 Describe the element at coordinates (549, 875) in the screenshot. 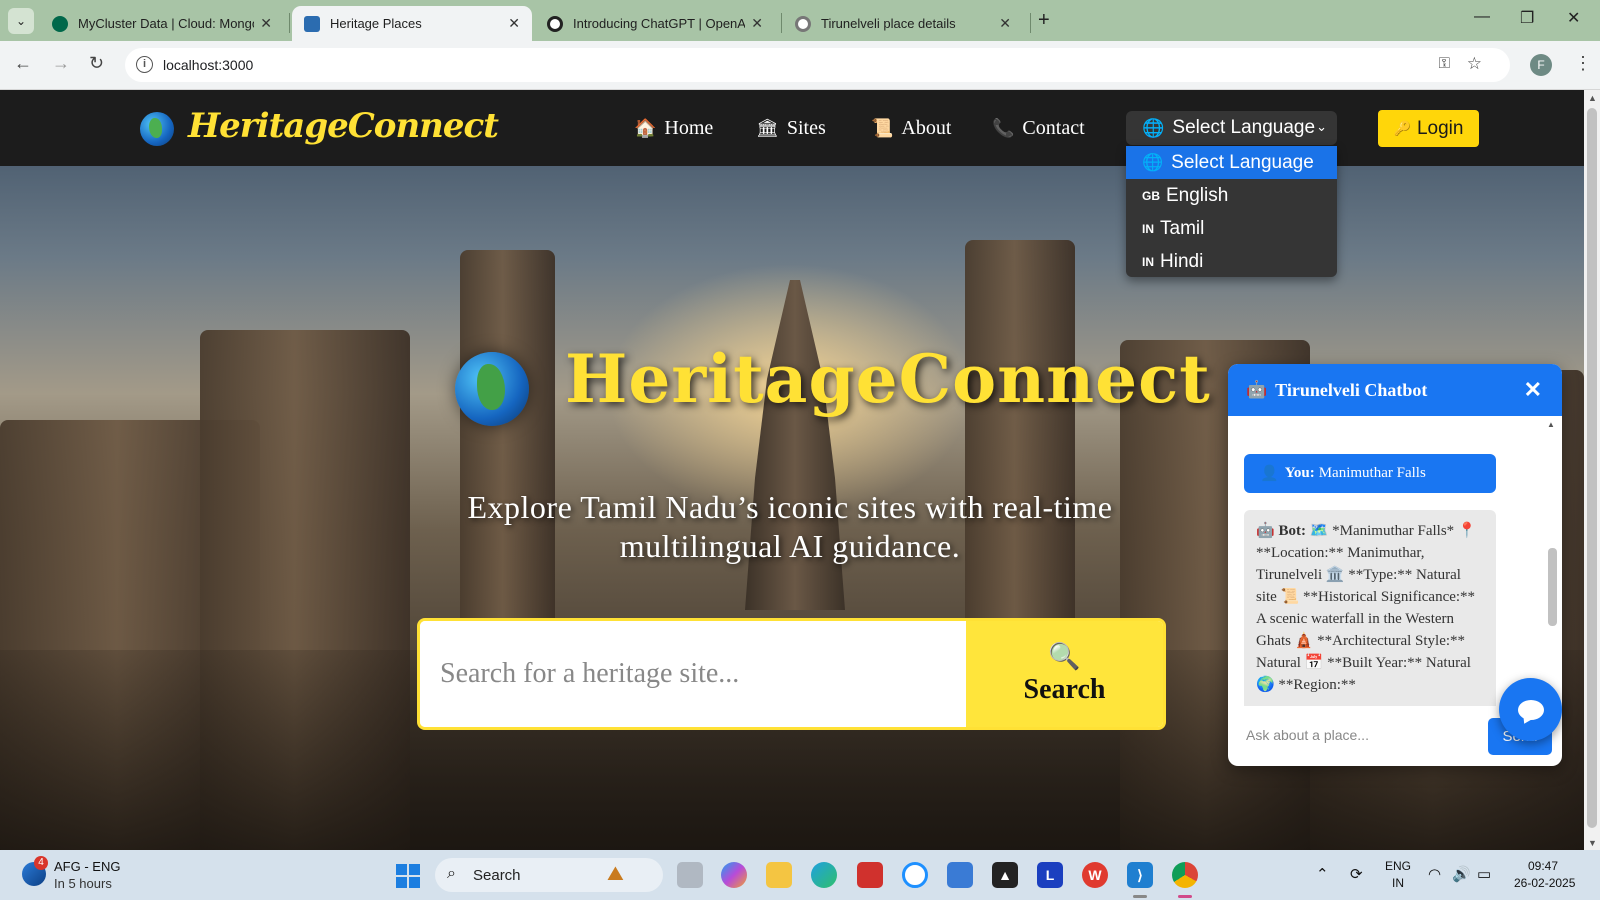

I see `taskbar-search: ⌕ Search ⛰` at that location.